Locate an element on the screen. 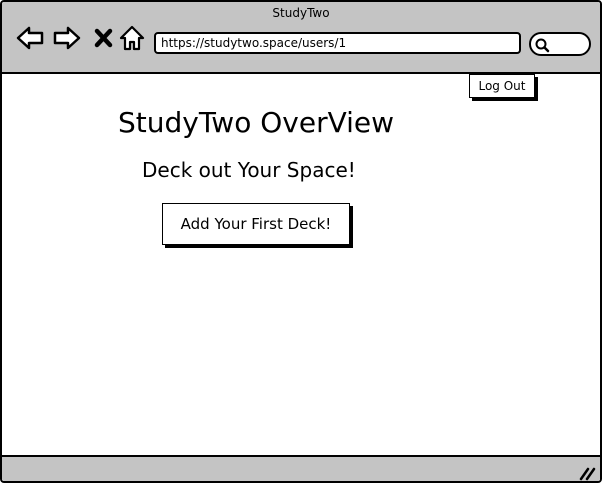 The image size is (602, 483). browser-titlebar: StudyTwo https://studytwo.space/users/1 is located at coordinates (301, 38).